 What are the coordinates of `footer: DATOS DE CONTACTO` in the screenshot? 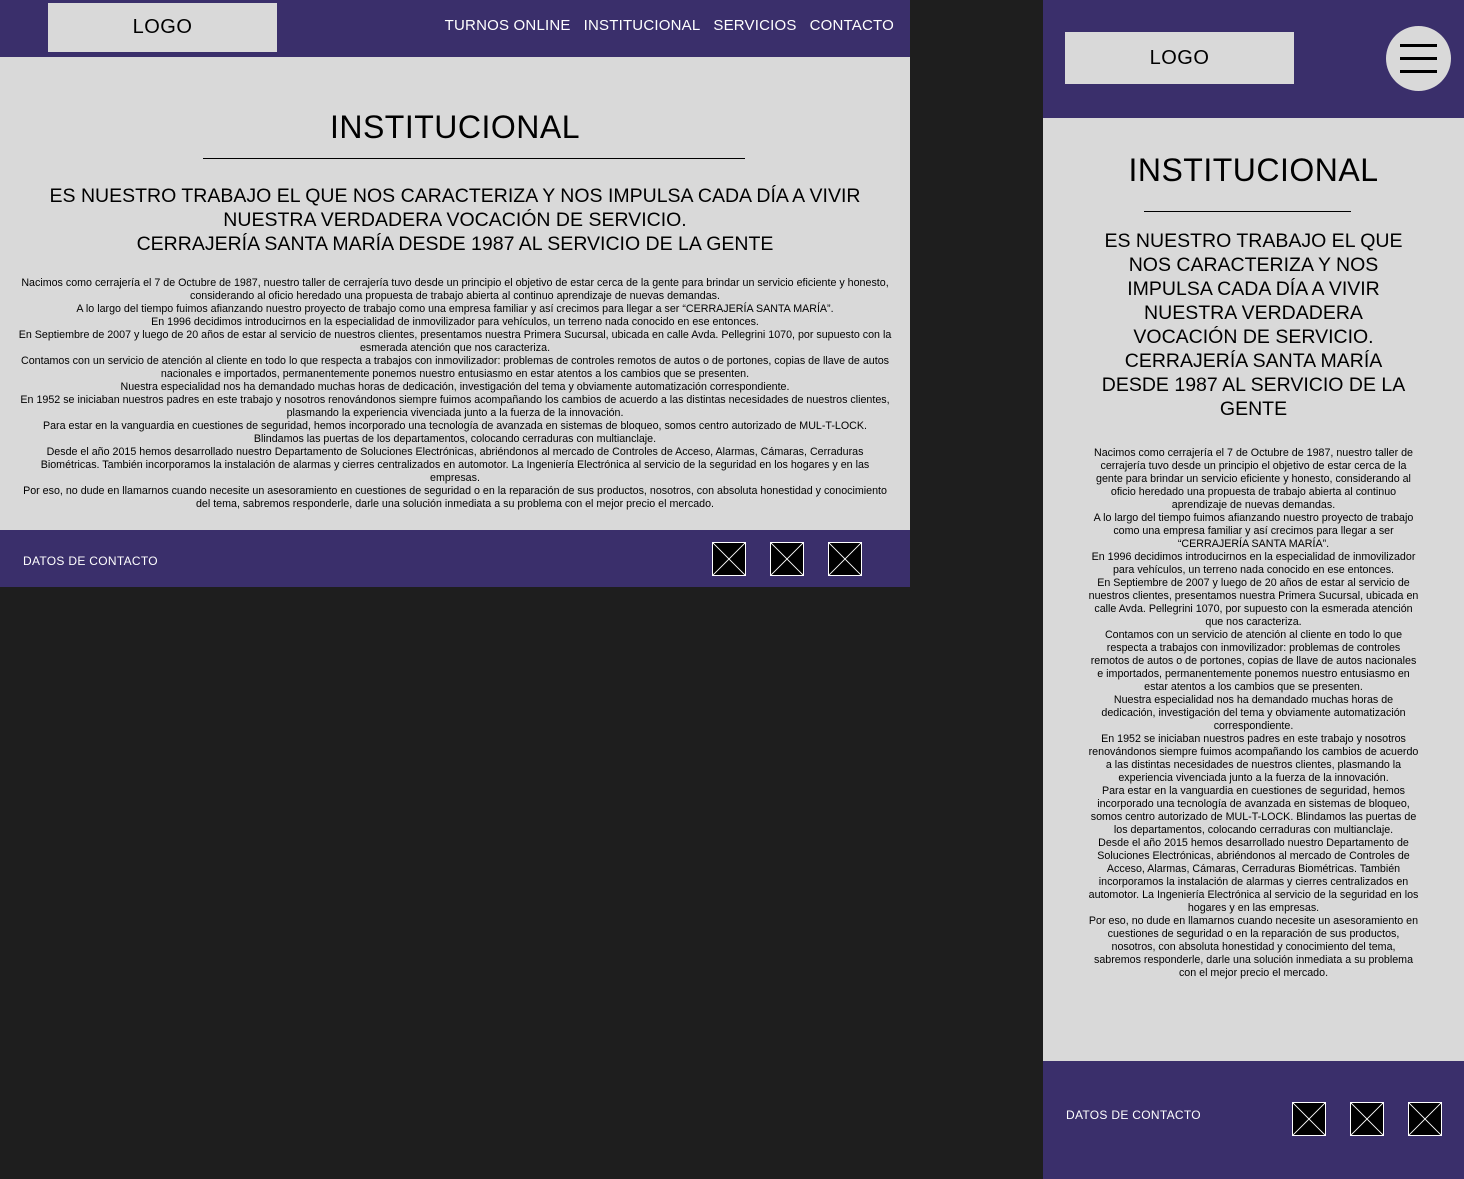 It's located at (455, 558).